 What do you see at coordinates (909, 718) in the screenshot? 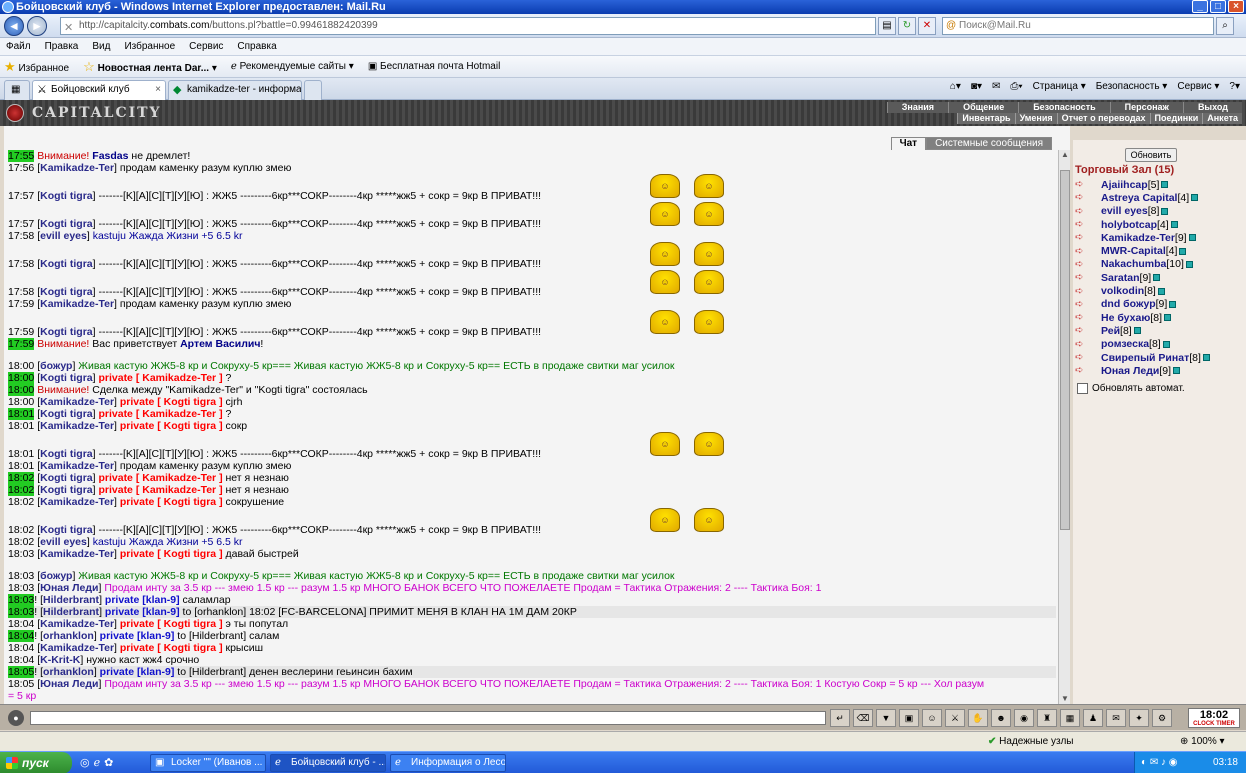
I see `save-icon: ▣` at bounding box center [909, 718].